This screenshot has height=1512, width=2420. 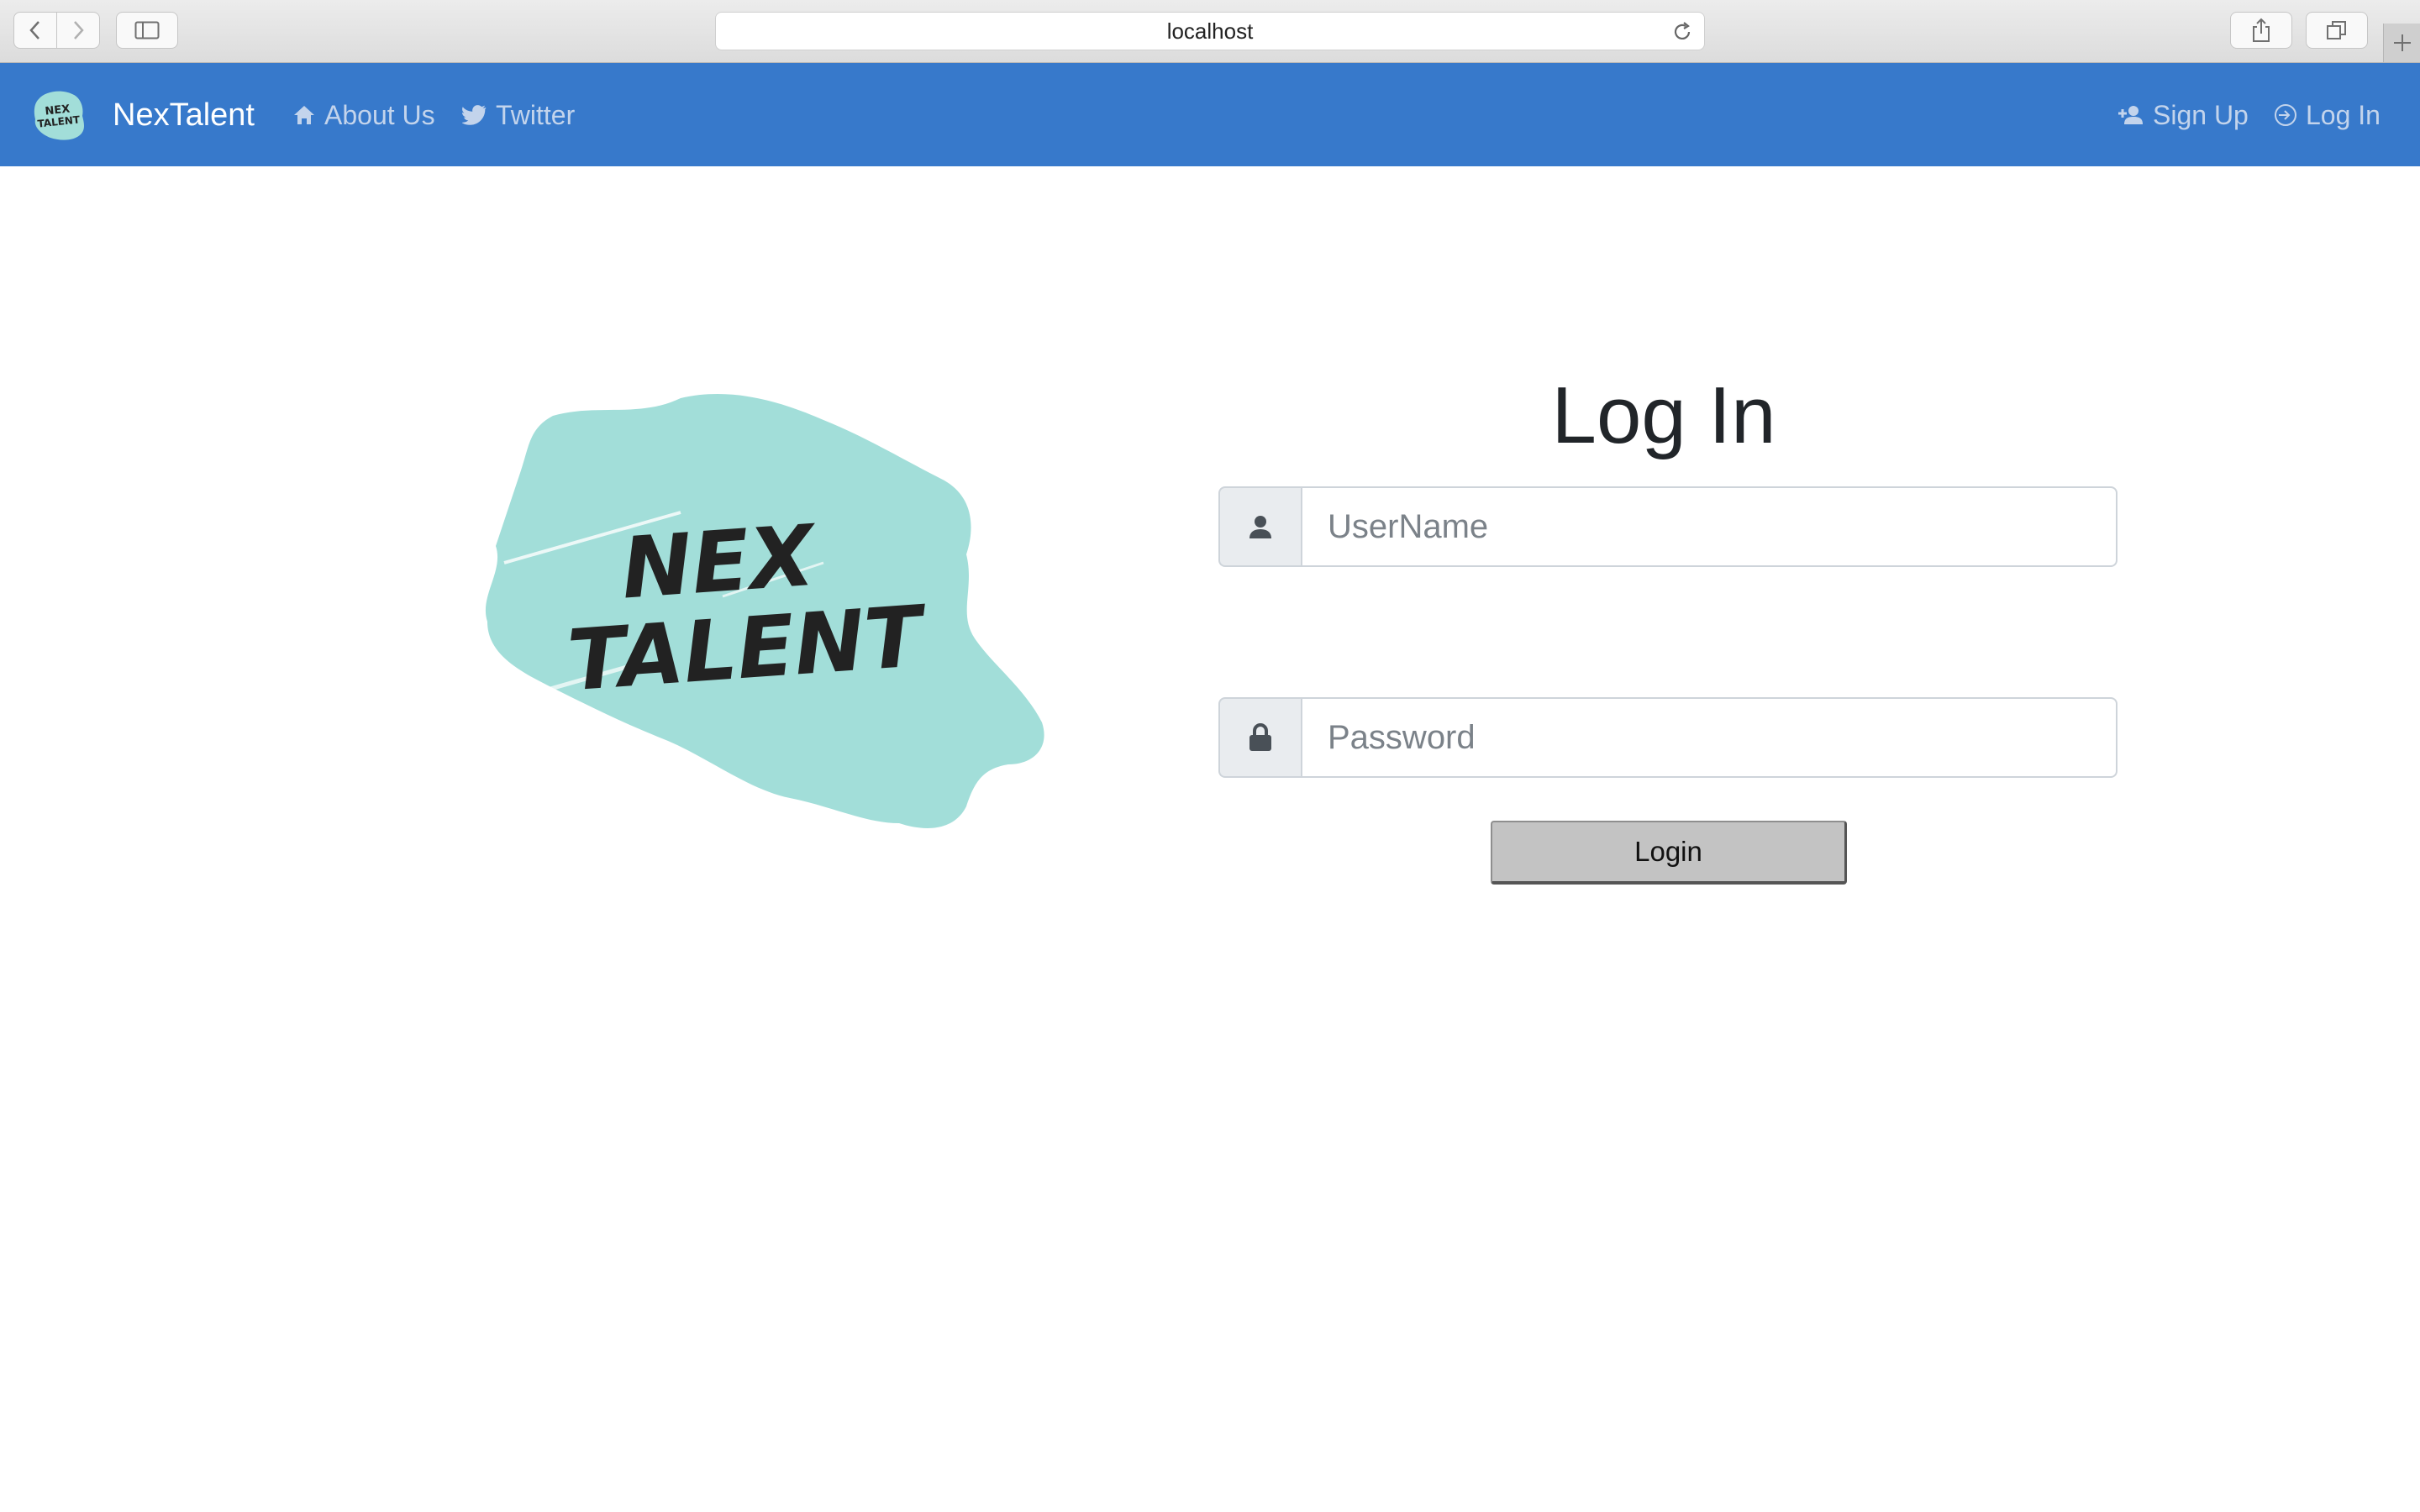 What do you see at coordinates (2201, 115) in the screenshot?
I see `nav-link-label: Sign Up` at bounding box center [2201, 115].